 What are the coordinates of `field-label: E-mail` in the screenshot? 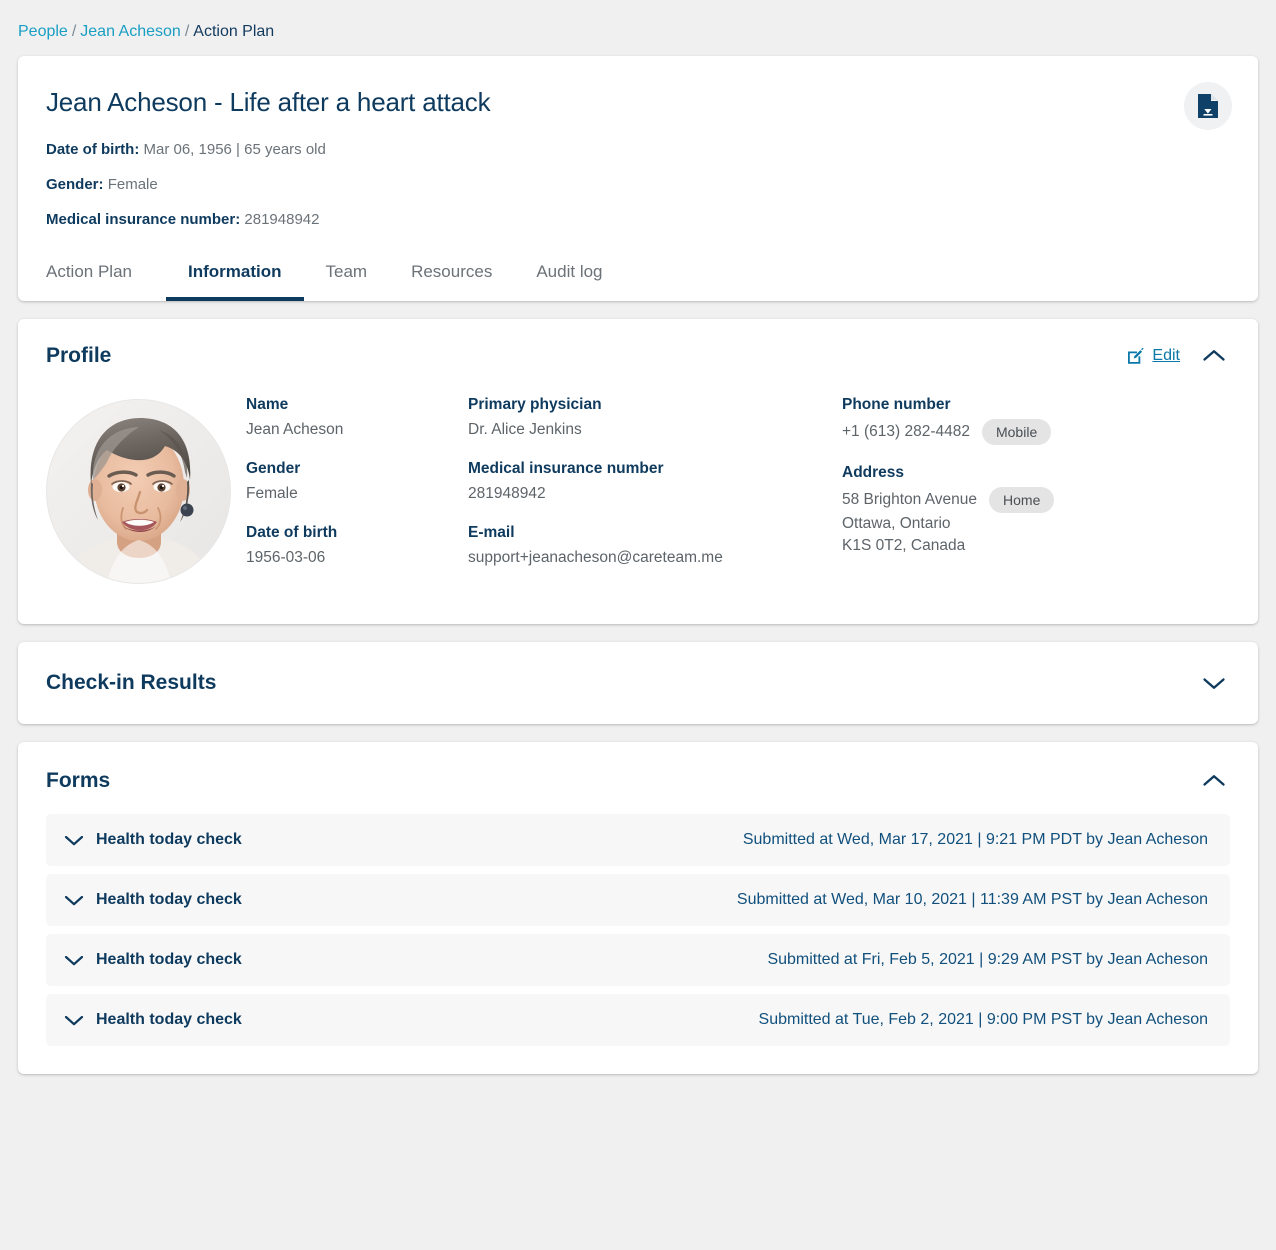 It's located at (491, 532).